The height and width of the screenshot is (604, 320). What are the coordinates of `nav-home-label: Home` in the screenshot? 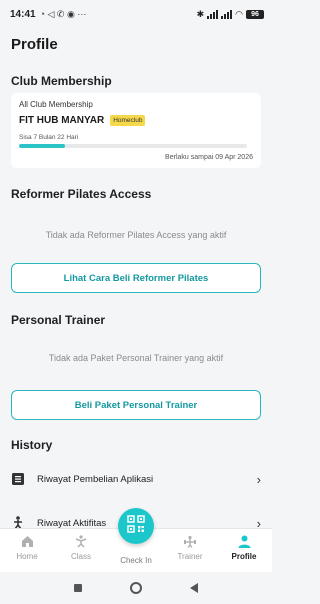 It's located at (27, 556).